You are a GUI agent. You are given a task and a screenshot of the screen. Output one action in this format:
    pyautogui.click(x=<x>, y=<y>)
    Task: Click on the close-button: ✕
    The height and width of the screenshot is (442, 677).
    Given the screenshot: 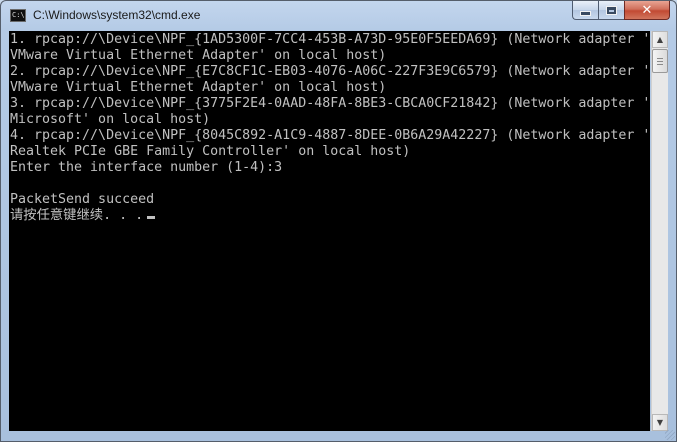 What is the action you would take?
    pyautogui.click(x=647, y=10)
    